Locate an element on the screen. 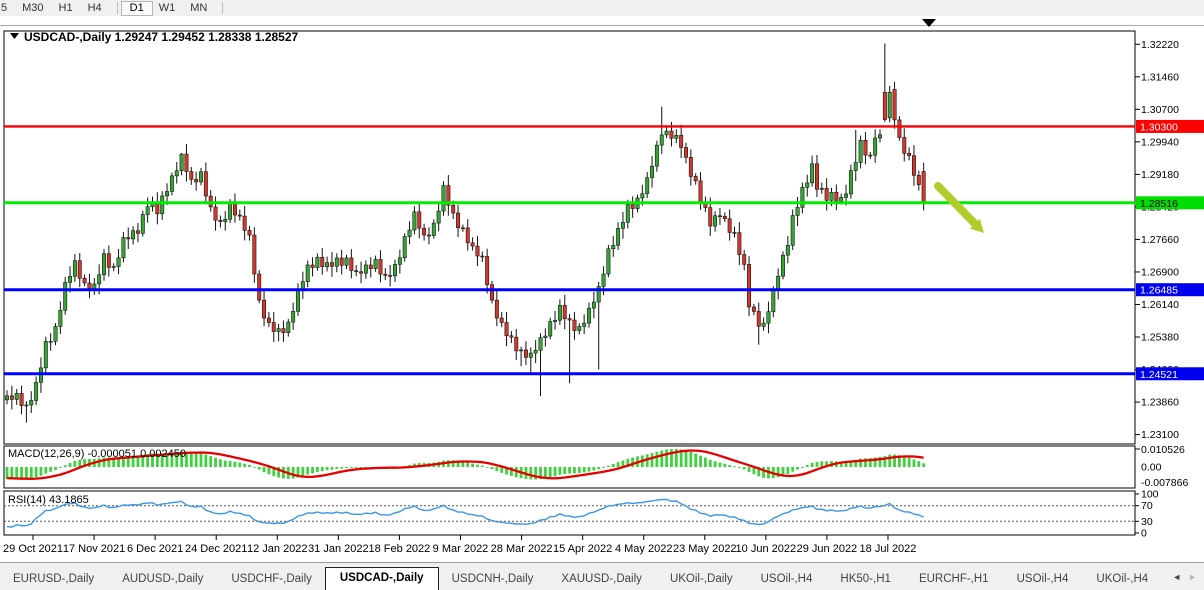  time-axis-label: 23 May 2022 is located at coordinates (705, 549).